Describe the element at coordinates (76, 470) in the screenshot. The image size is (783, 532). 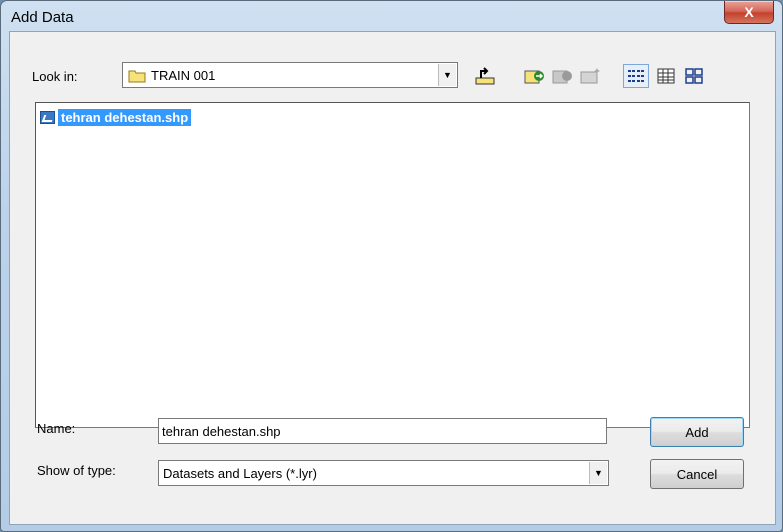
I see `type-label: Show of type:` at that location.